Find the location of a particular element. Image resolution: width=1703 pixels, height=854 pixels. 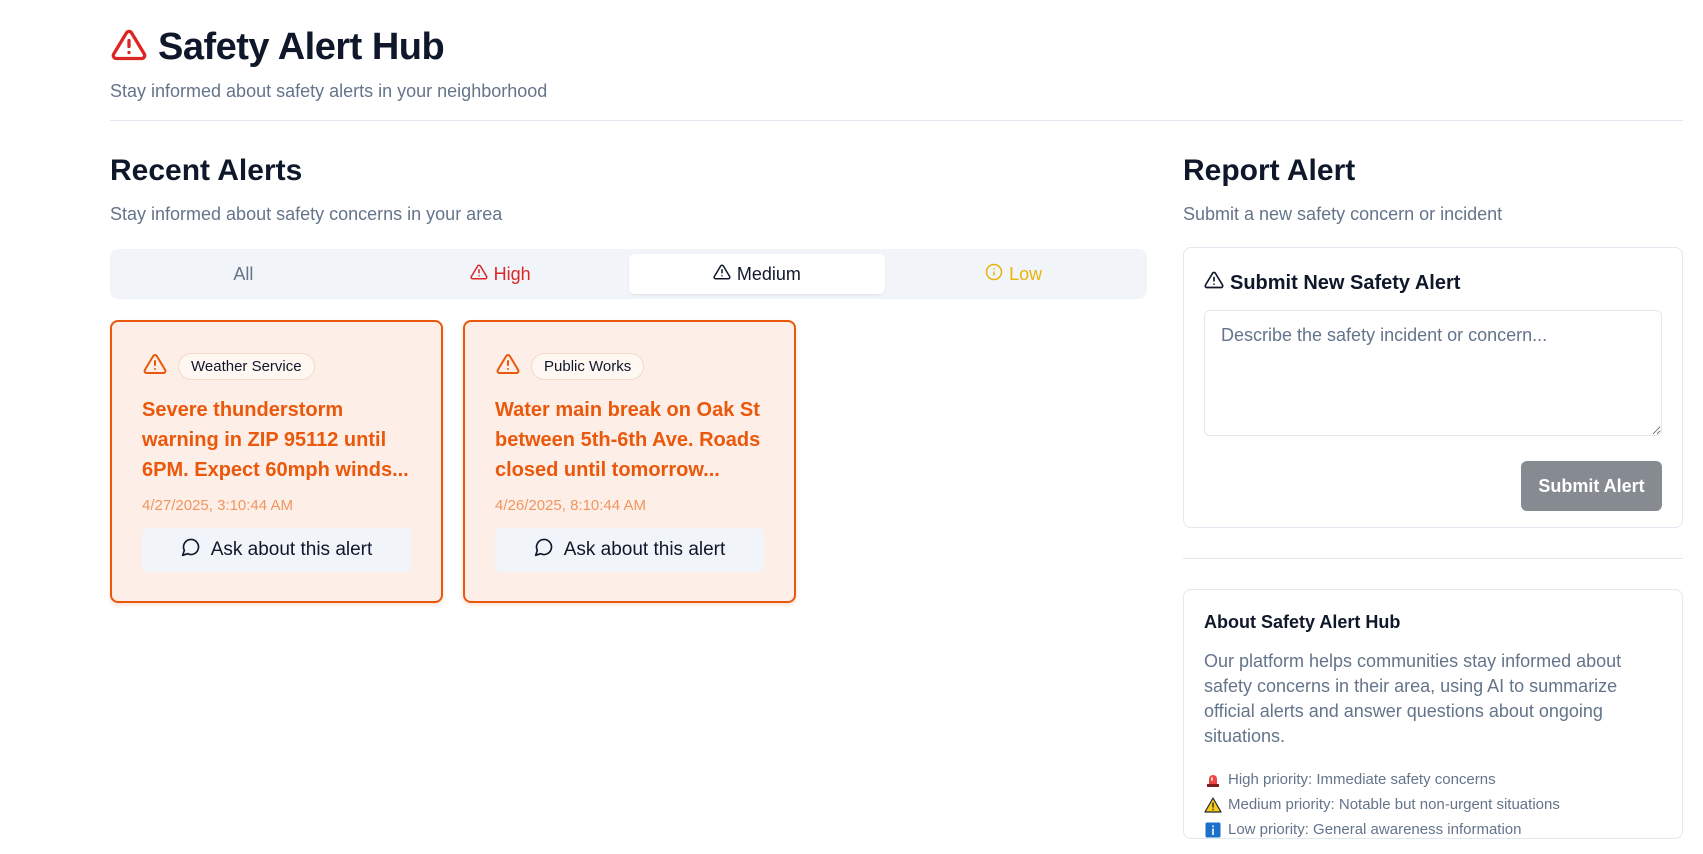

legend-item-high: High priority: Immediate safety concerns is located at coordinates (1433, 779).